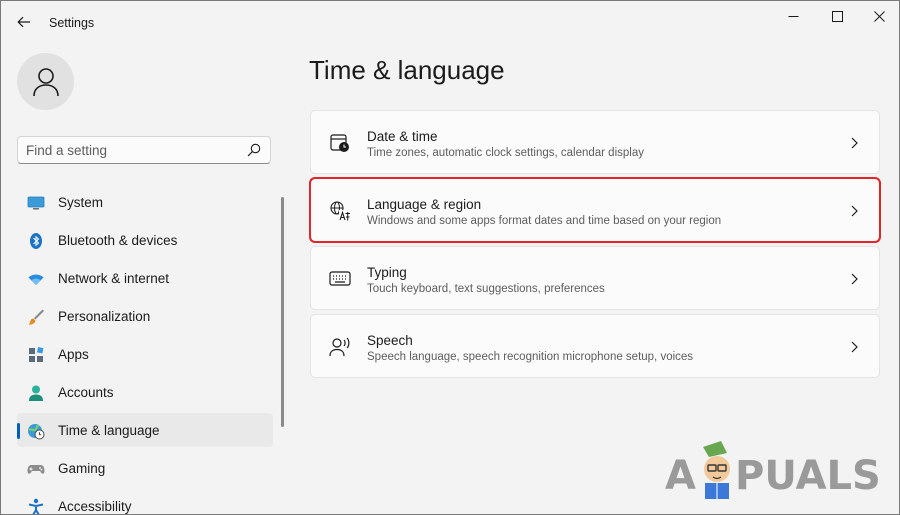 The image size is (900, 515). Describe the element at coordinates (424, 204) in the screenshot. I see `card-title: Language & region` at that location.